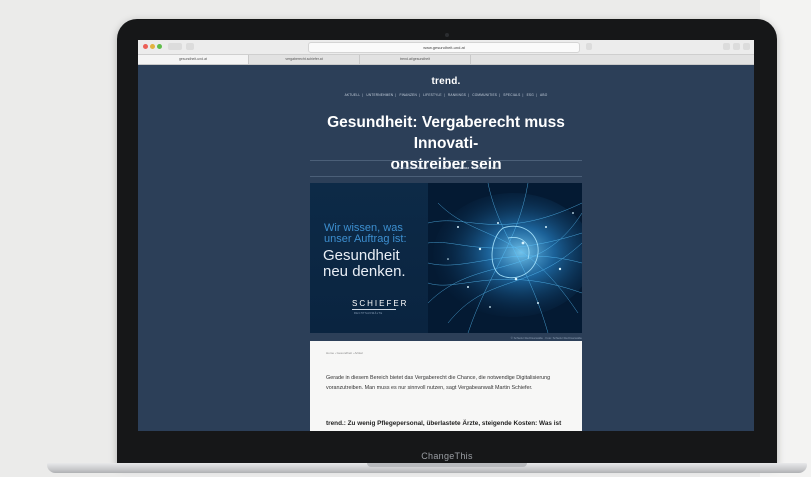 This screenshot has width=811, height=477. Describe the element at coordinates (446, 164) in the screenshot. I see `headline-line: onstreiber sein` at that location.